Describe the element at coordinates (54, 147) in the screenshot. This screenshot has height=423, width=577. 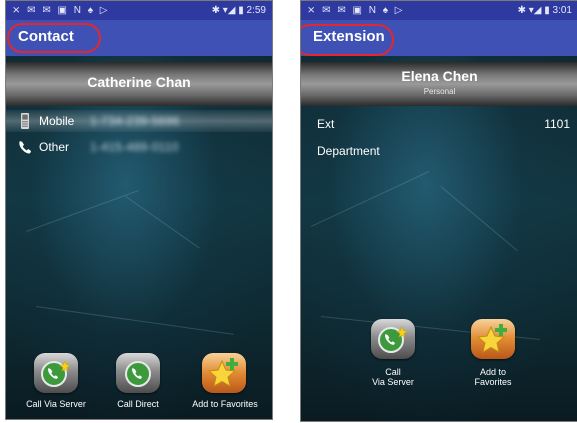
I see `phone-type-label: Other` at that location.